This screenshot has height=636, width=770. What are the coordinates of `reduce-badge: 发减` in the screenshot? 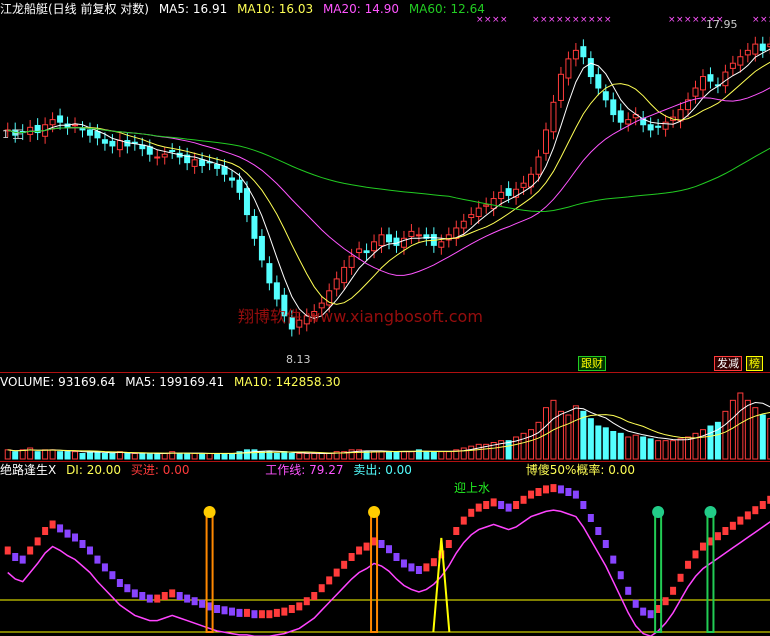 It's located at (728, 363).